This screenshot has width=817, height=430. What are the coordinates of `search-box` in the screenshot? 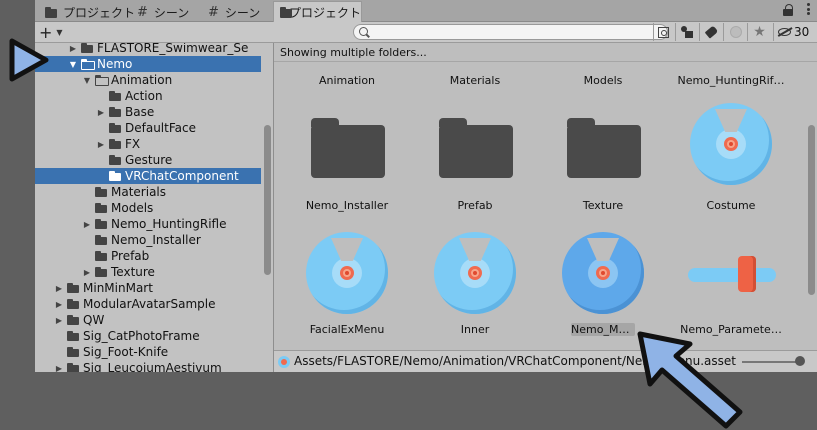 It's located at (510, 32).